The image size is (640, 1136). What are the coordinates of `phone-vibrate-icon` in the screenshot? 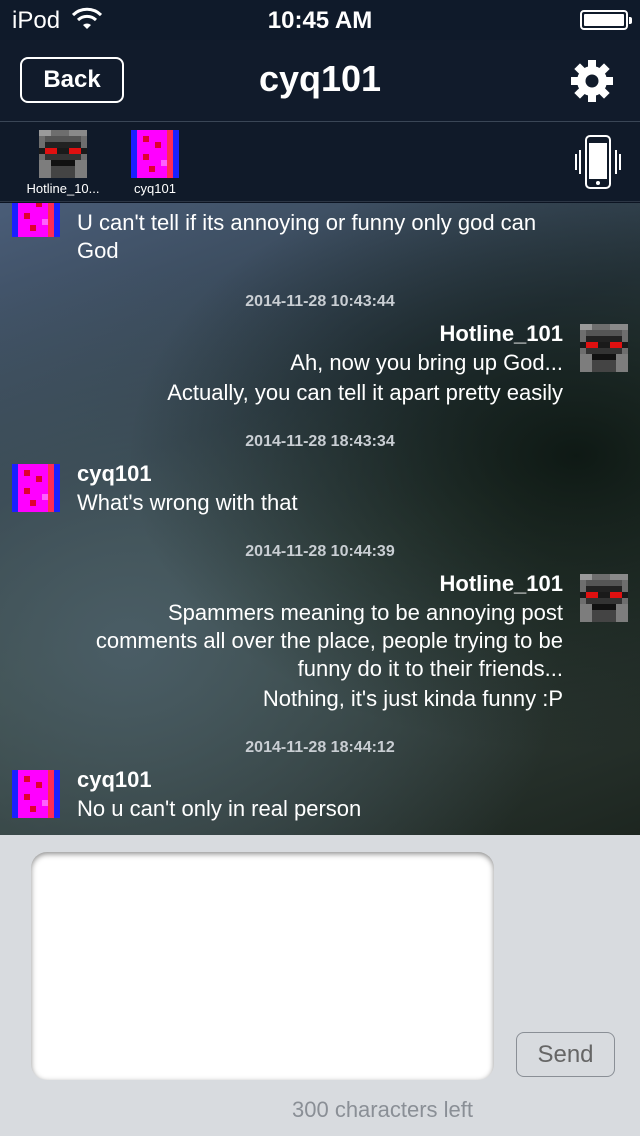 It's located at (598, 162).